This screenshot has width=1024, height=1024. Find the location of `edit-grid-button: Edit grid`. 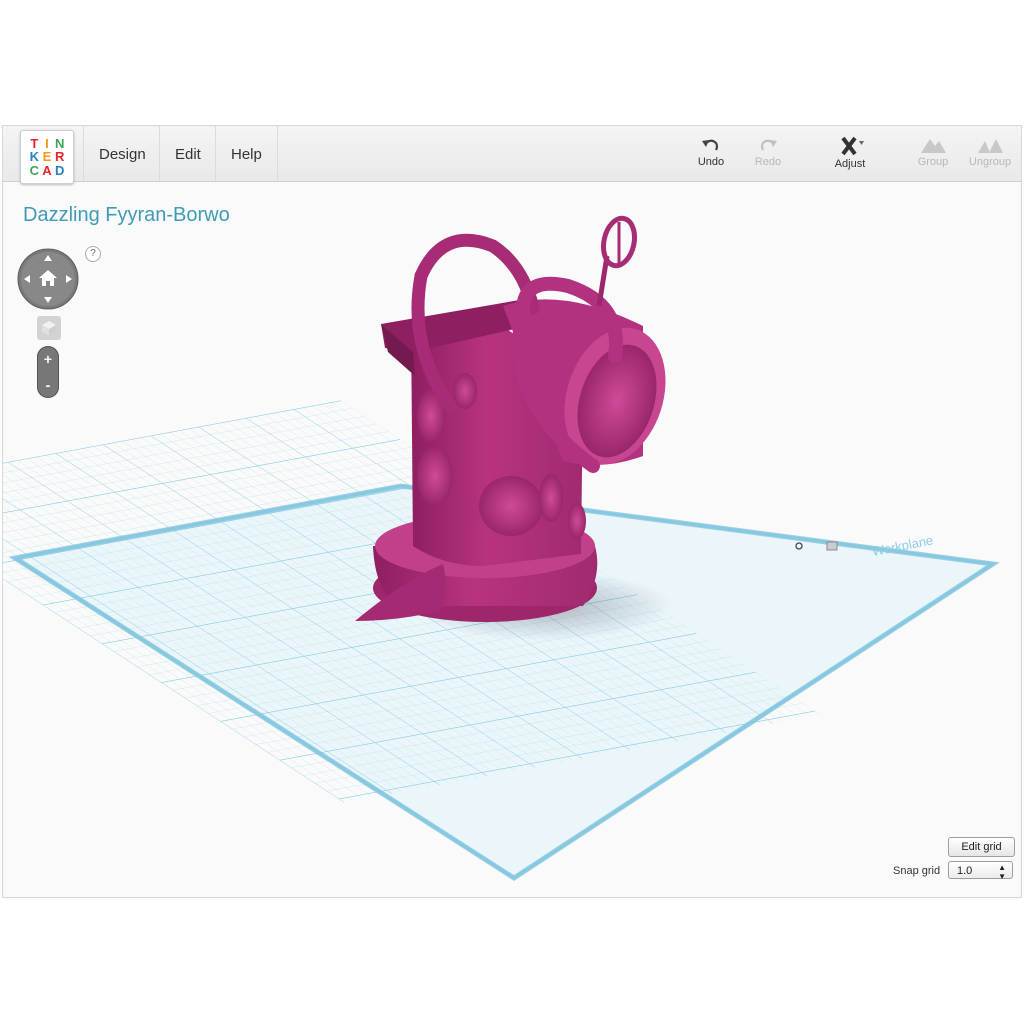

edit-grid-button: Edit grid is located at coordinates (981, 847).